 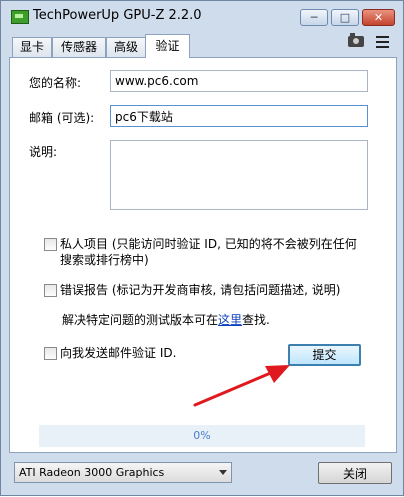 I want to click on annotation-arrow, so click(x=241, y=386).